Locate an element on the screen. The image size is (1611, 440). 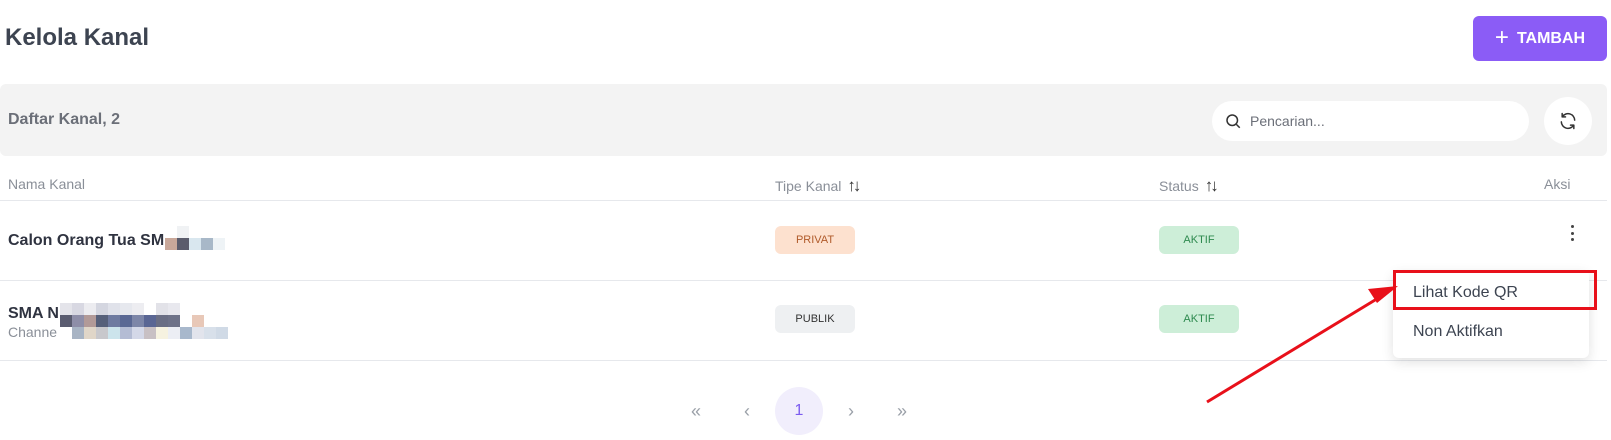
channel-name: Calon Orang Tua SM is located at coordinates (86, 240).